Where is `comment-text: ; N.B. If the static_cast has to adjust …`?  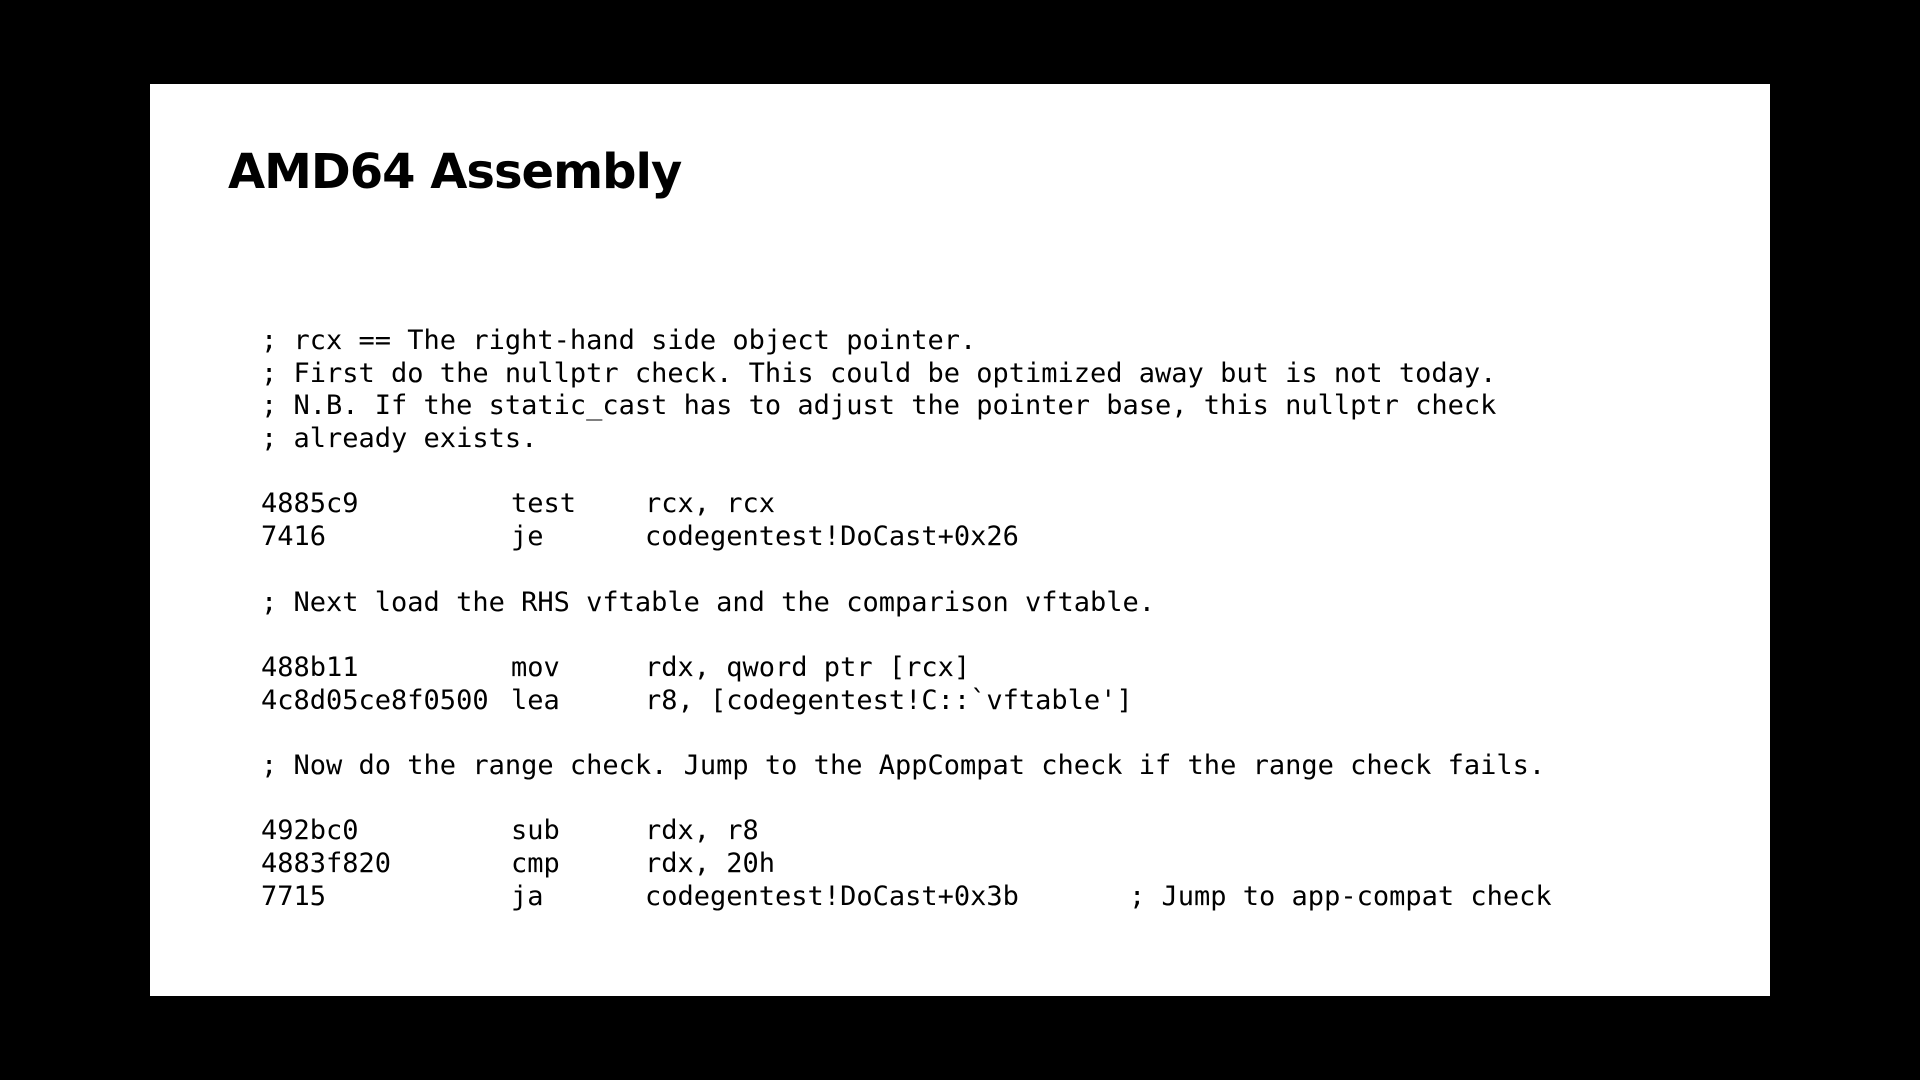 comment-text: ; N.B. If the static_cast has to adjust … is located at coordinates (879, 406).